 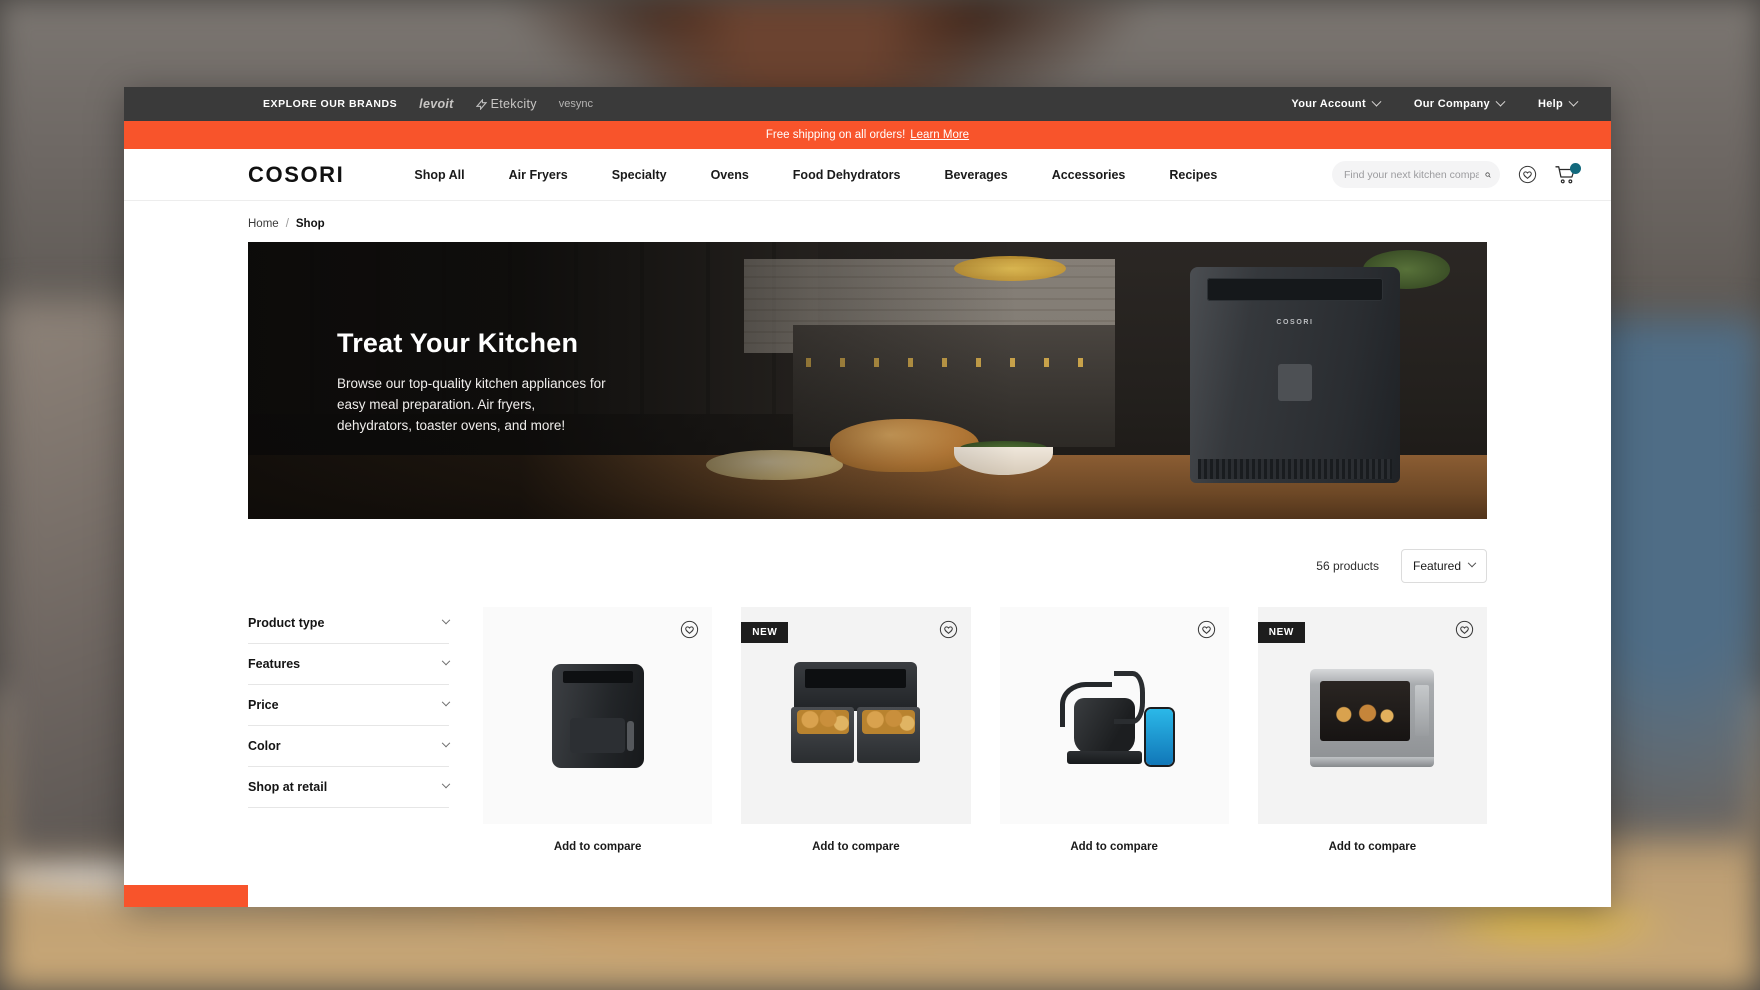 I want to click on promo-learn-more-link: Learn More, so click(x=939, y=135).